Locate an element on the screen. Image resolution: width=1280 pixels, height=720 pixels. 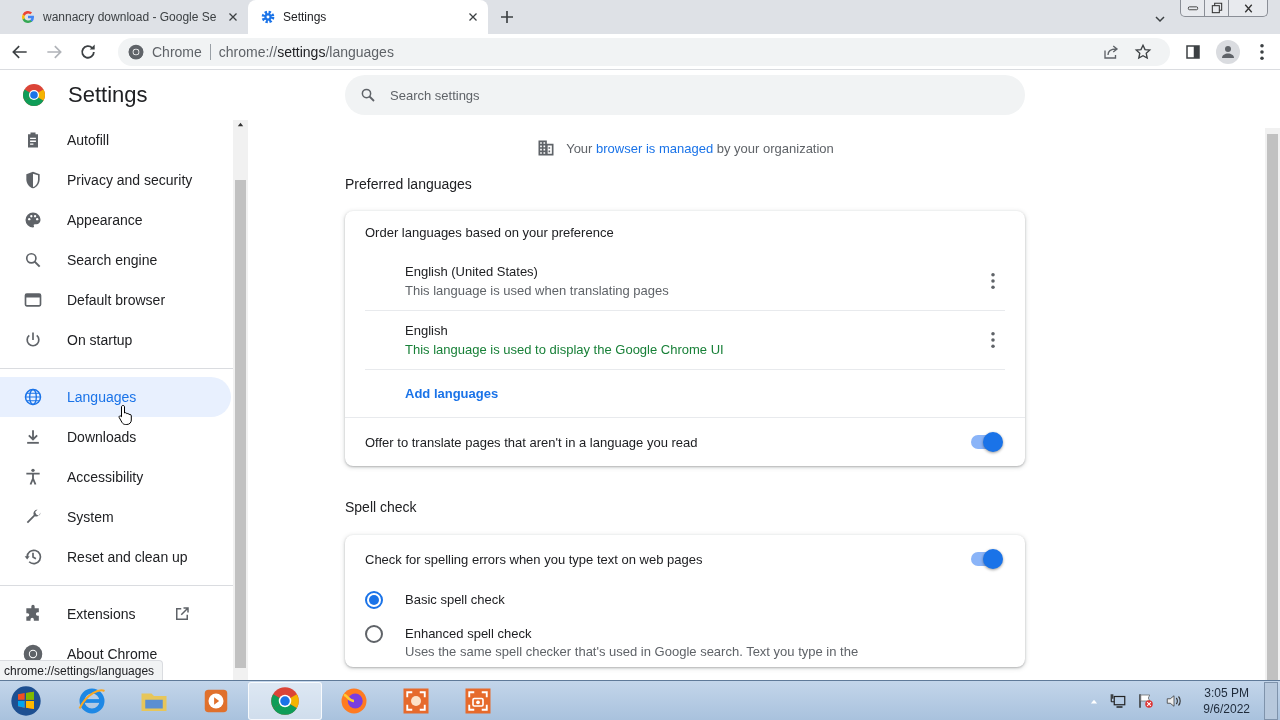
managed-link: browser is managed is located at coordinates (655, 148).